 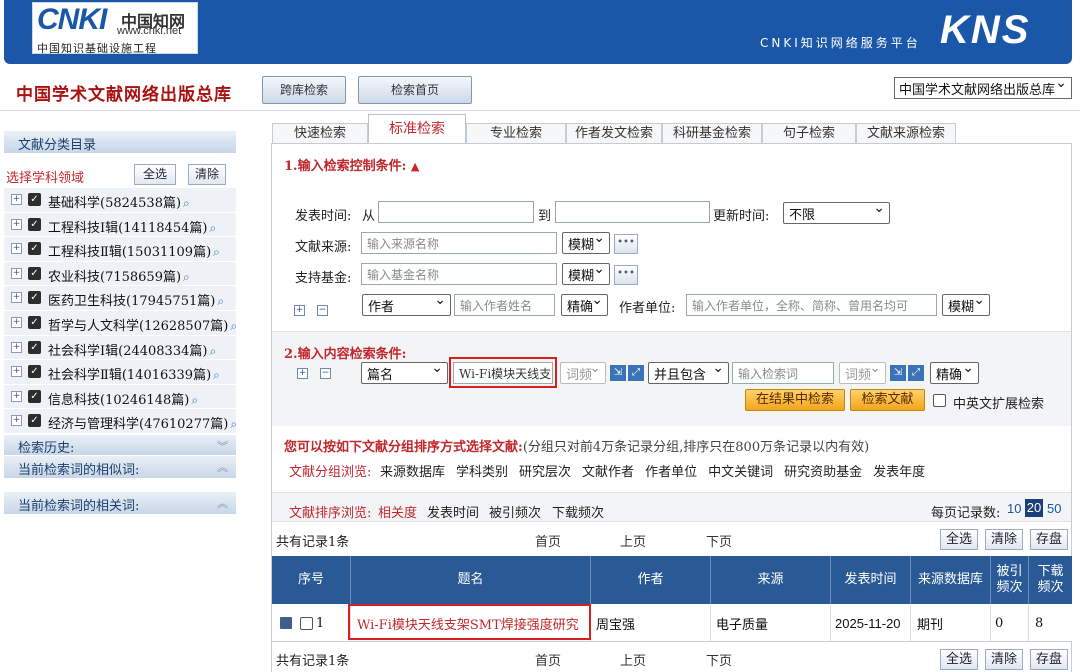 What do you see at coordinates (954, 372) in the screenshot?
I see `match-select: 精确` at bounding box center [954, 372].